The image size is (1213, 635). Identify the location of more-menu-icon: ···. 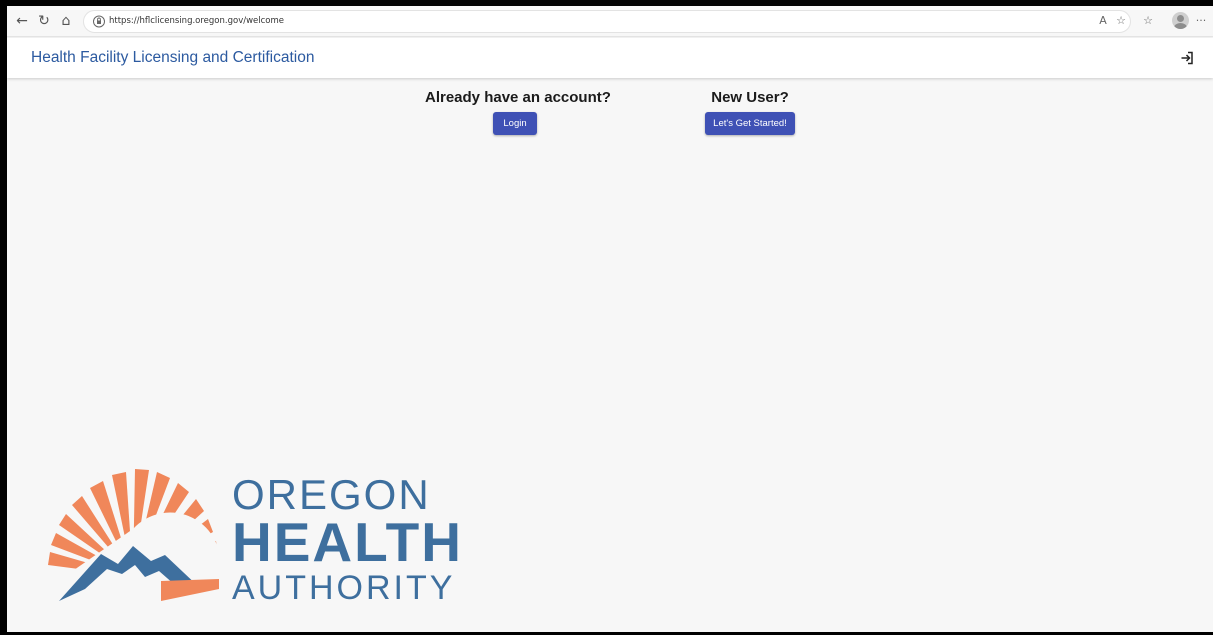
(1201, 21).